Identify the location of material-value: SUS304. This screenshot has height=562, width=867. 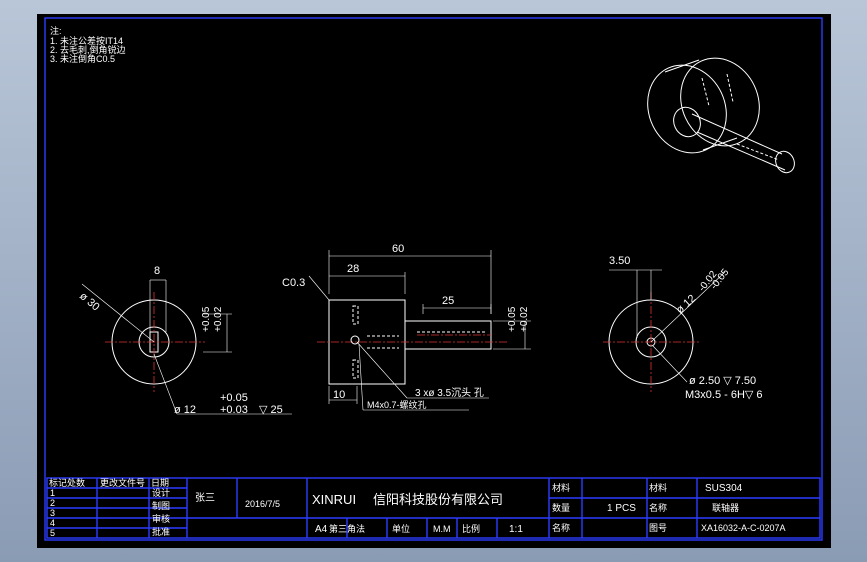
(724, 488).